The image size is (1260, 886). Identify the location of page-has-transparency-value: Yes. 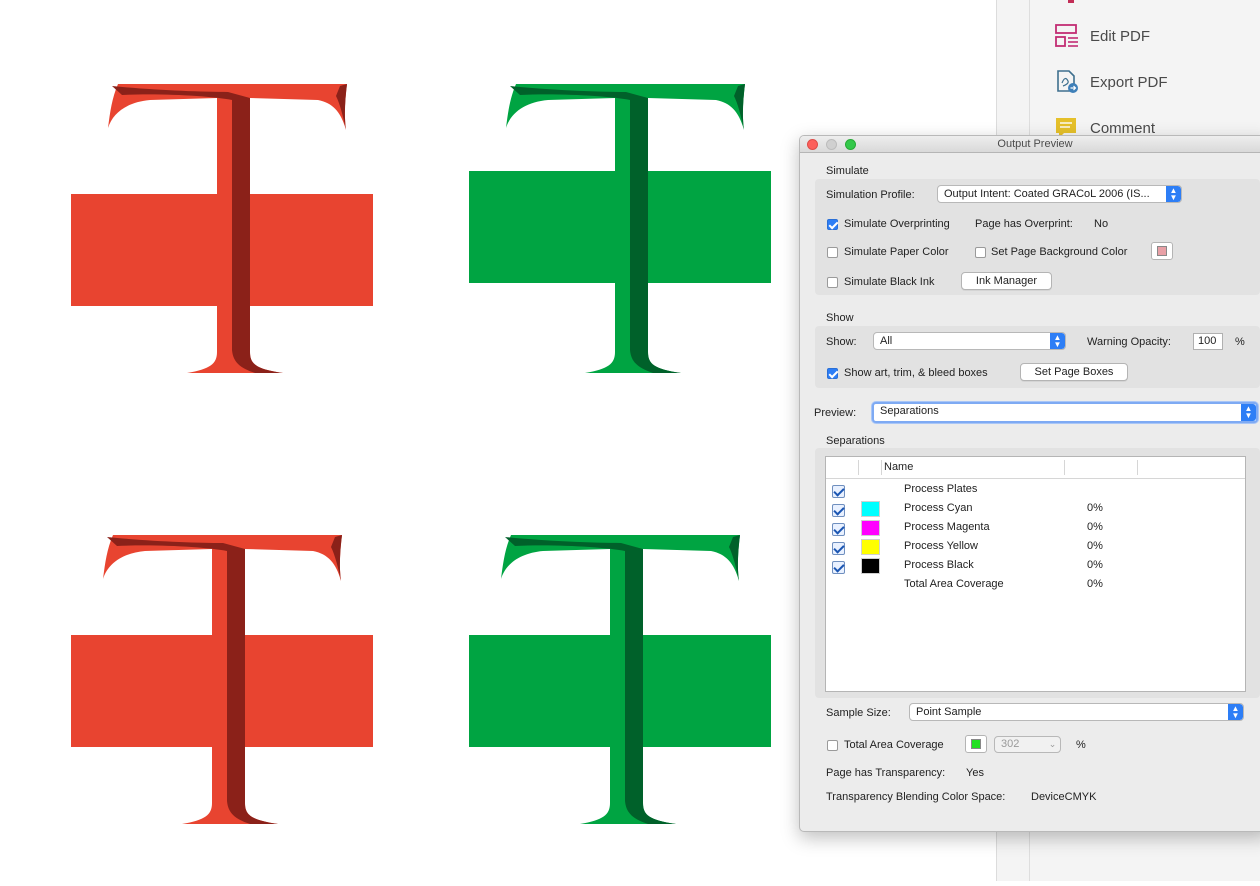
(975, 773).